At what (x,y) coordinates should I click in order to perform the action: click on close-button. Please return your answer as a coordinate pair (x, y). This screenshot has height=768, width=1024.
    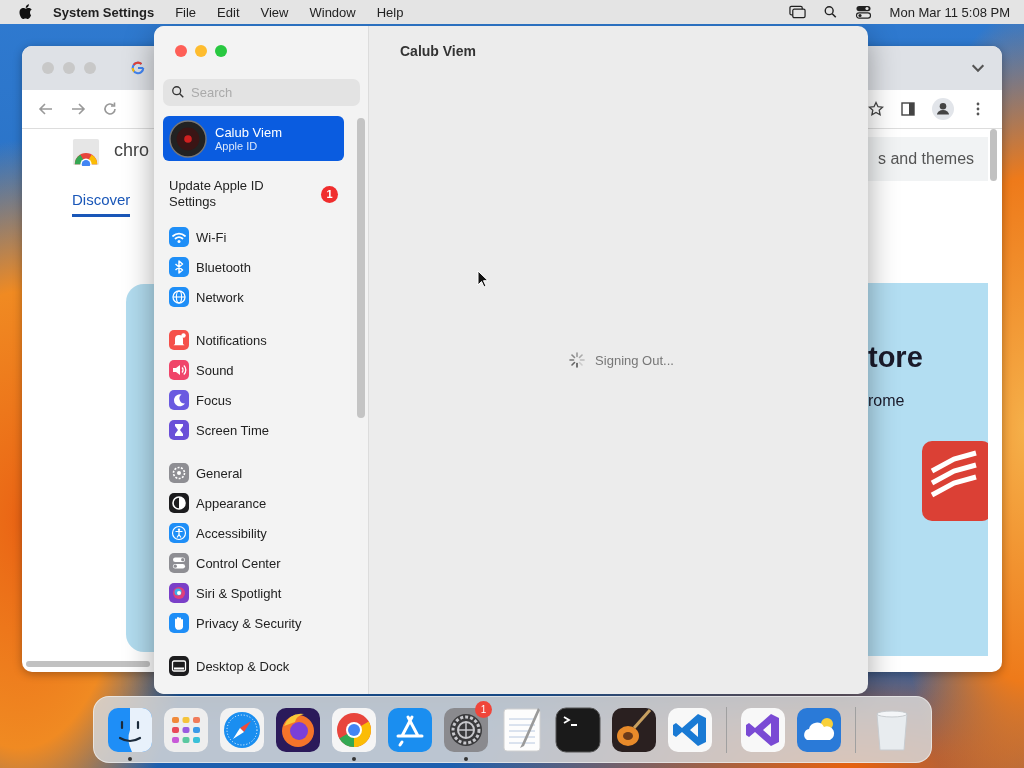
    Looking at the image, I should click on (181, 51).